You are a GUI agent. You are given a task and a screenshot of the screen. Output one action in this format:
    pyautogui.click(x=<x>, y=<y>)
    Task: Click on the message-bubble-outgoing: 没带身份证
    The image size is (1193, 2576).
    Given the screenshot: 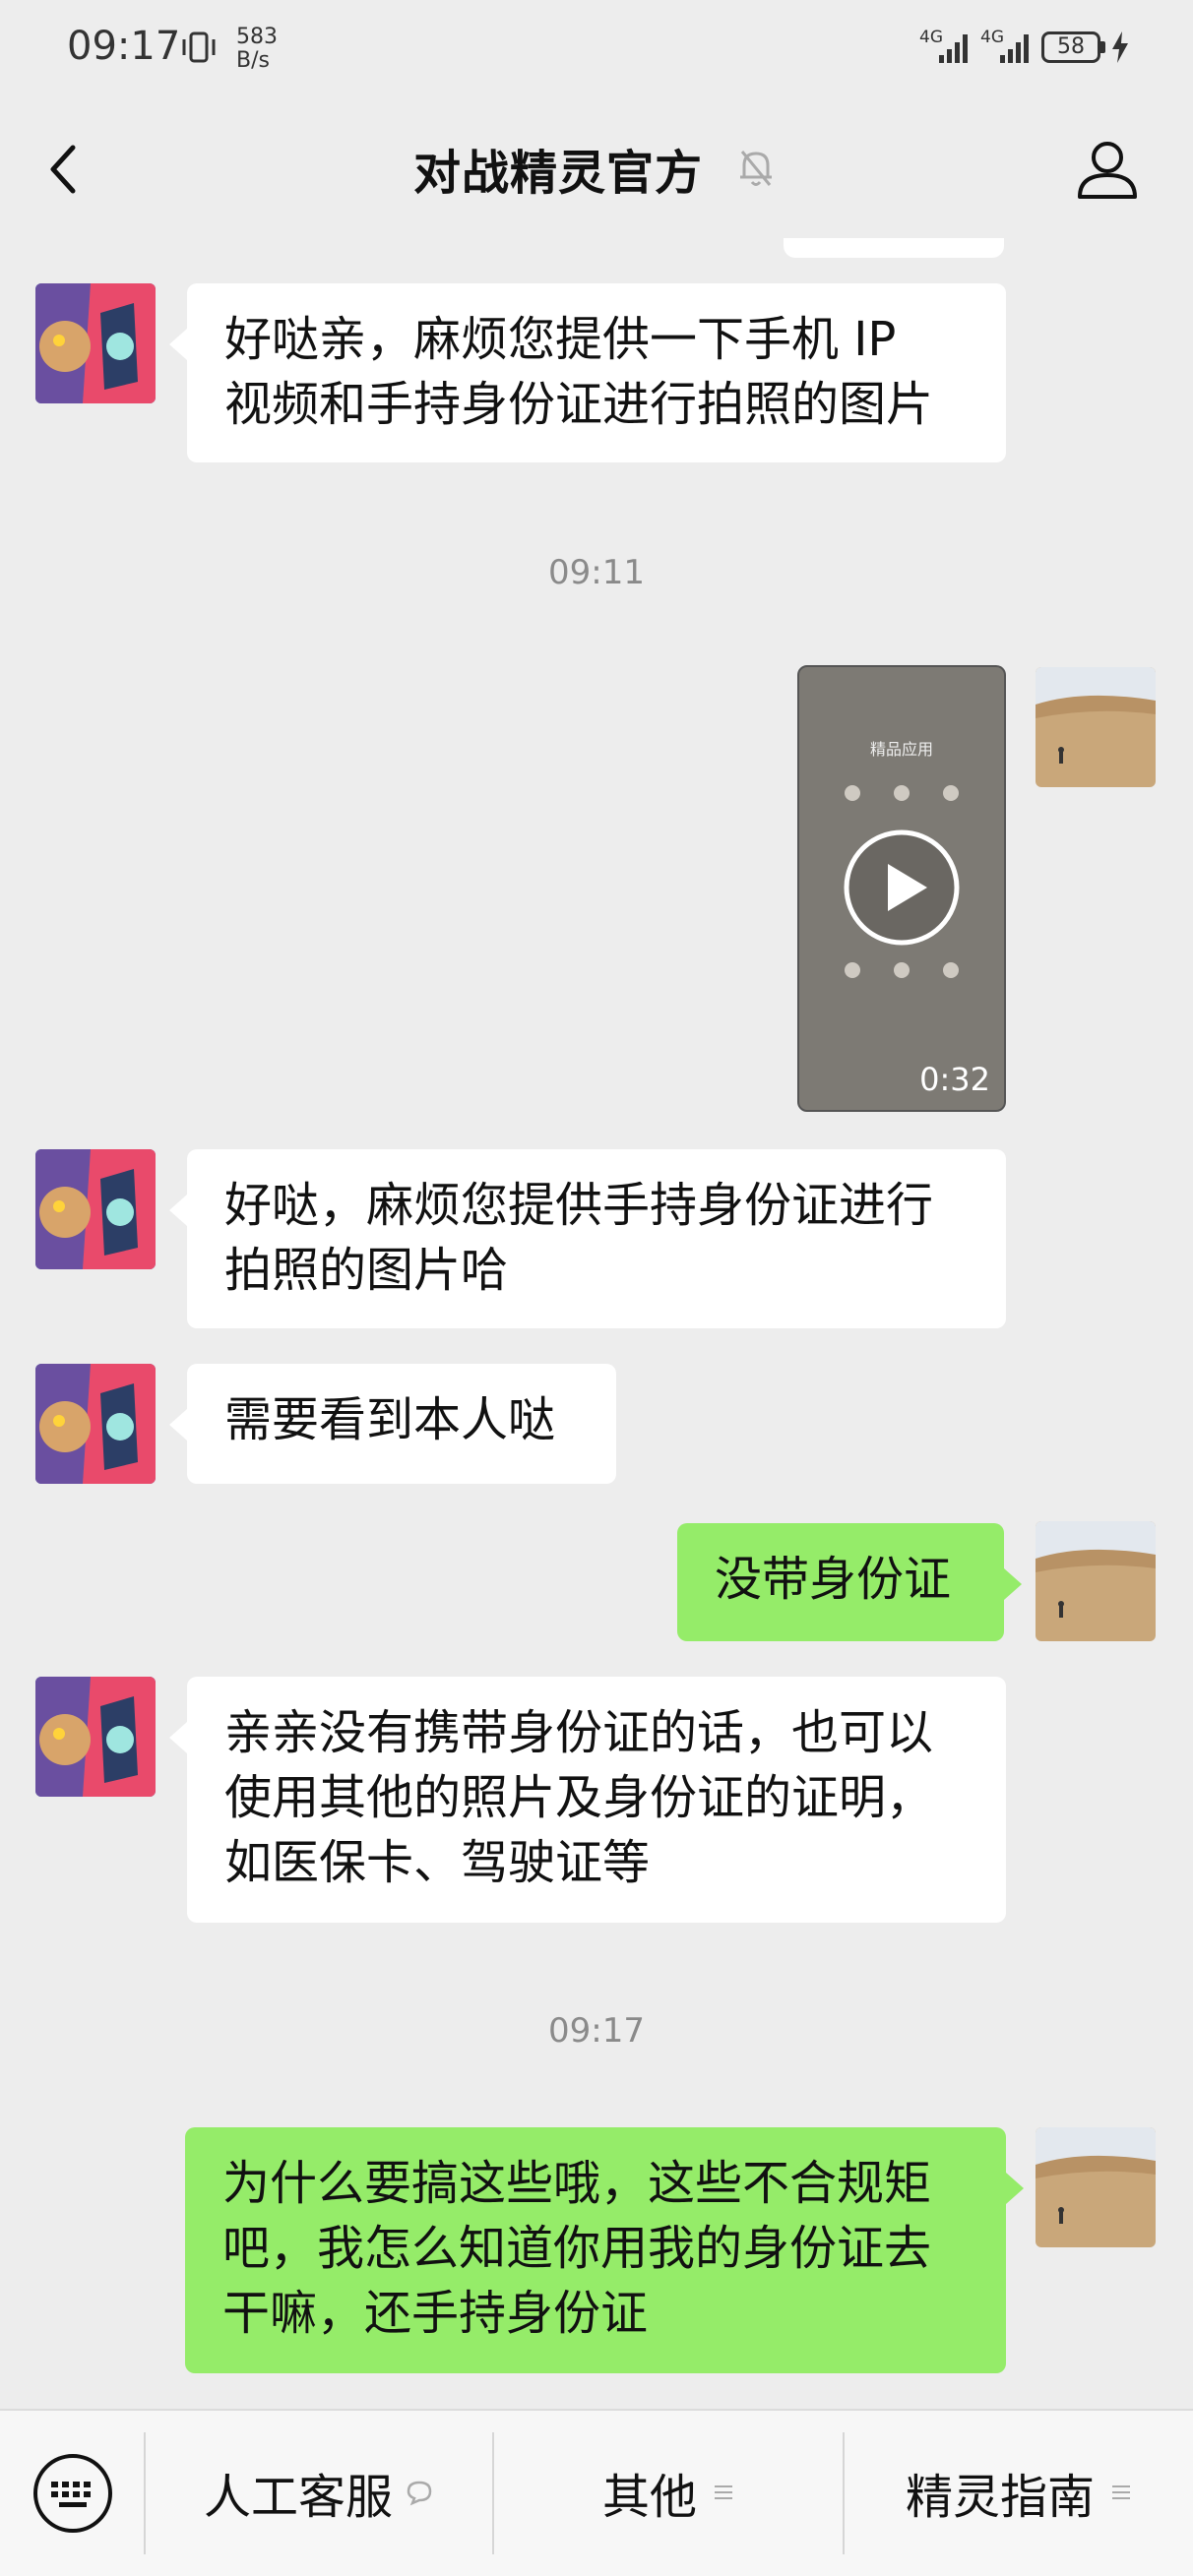 What is the action you would take?
    pyautogui.click(x=849, y=1582)
    